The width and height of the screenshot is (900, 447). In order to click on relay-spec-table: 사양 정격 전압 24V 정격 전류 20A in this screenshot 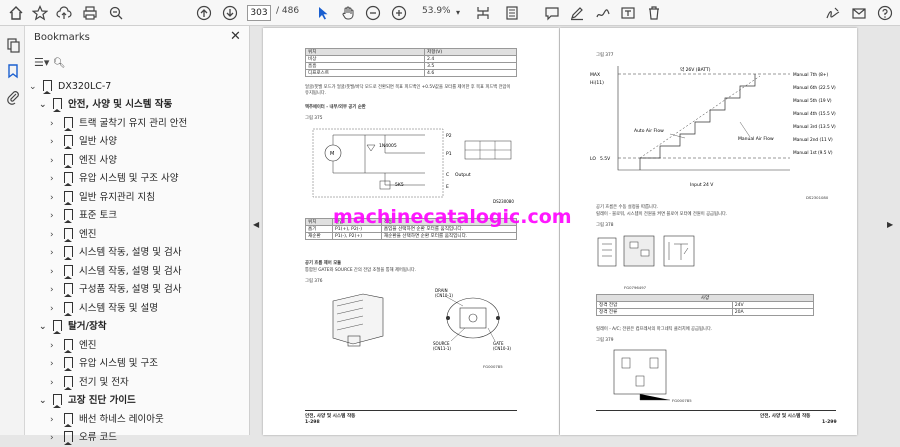, I will do `click(705, 305)`.